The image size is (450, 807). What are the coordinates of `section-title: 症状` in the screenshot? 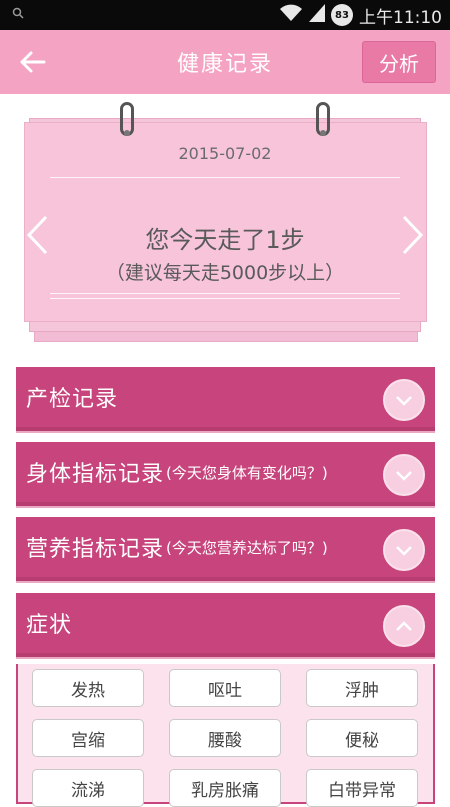 It's located at (49, 625).